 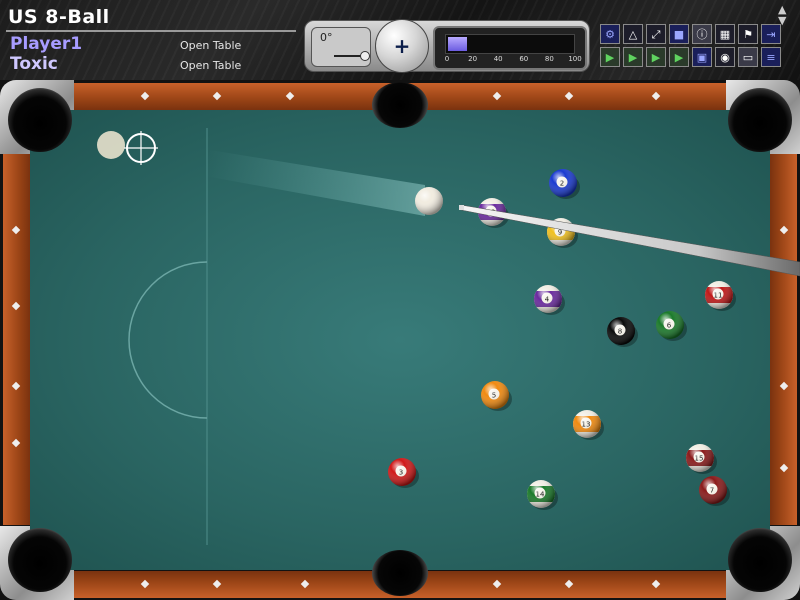 I want to click on rack-triangle-icon: △, so click(x=633, y=34).